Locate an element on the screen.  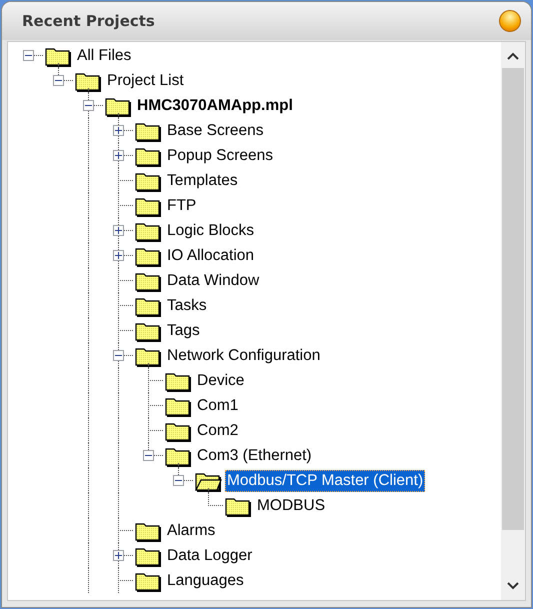
scroll-down-icon is located at coordinates (513, 586).